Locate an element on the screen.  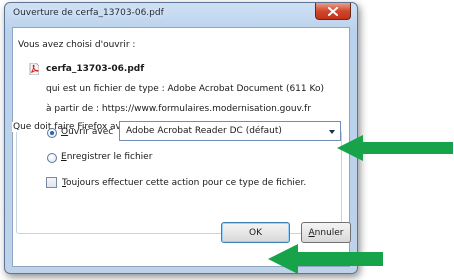
cancel-button: Annuler is located at coordinates (326, 232).